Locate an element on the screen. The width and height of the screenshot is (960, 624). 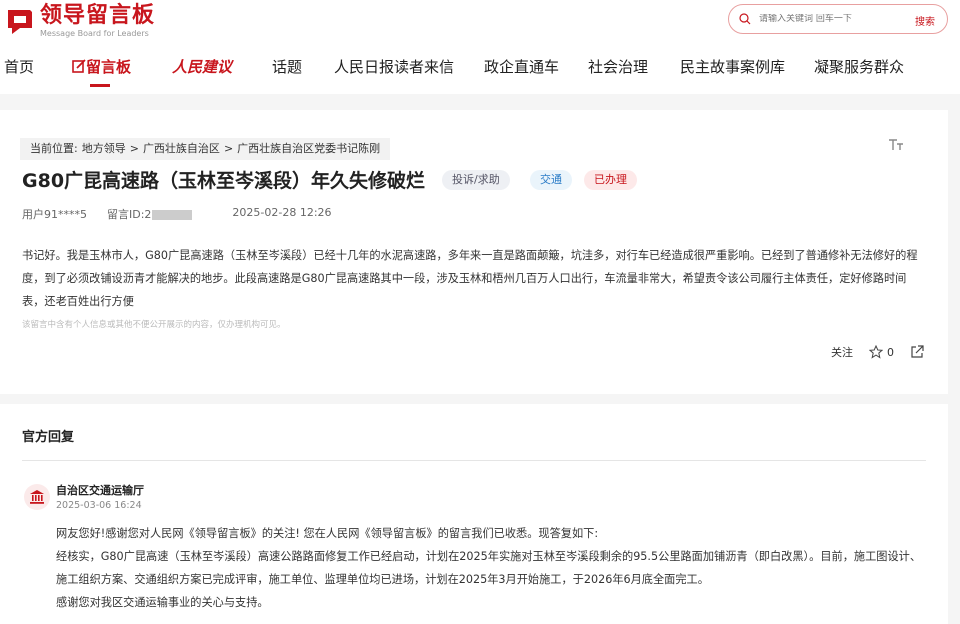
nav-democracy-cases: 民主故事案例库 is located at coordinates (732, 67).